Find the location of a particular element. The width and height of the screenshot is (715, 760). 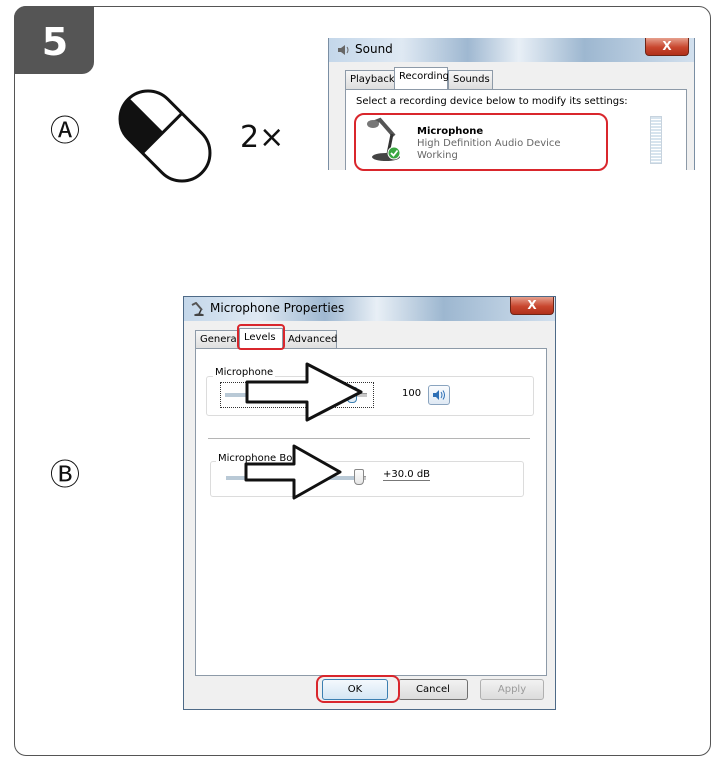

sound-titlebar: Sound X is located at coordinates (511, 50).